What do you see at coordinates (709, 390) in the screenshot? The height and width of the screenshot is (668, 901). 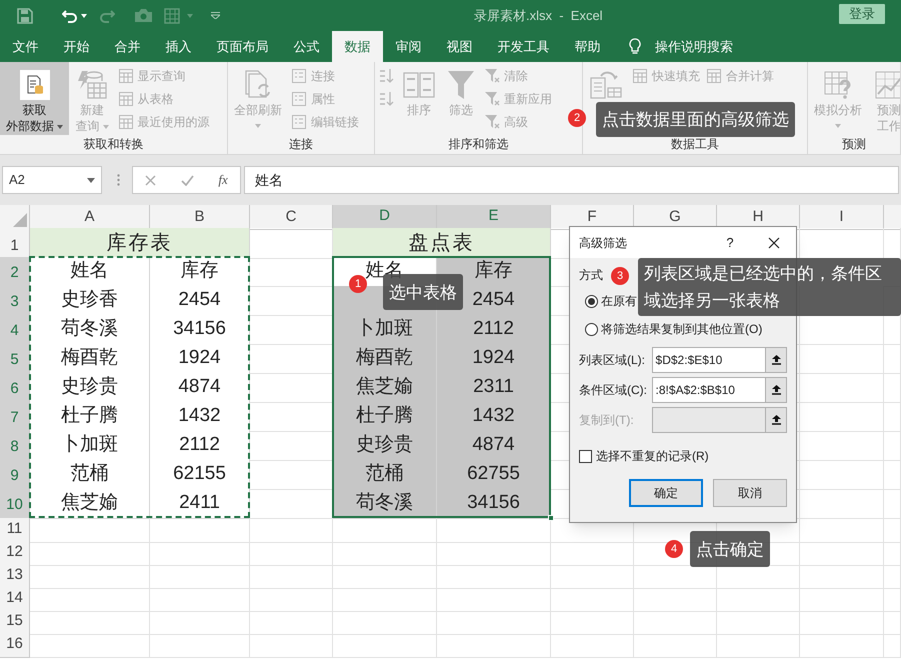 I see `range-field: :8!$A$2:$B$10` at bounding box center [709, 390].